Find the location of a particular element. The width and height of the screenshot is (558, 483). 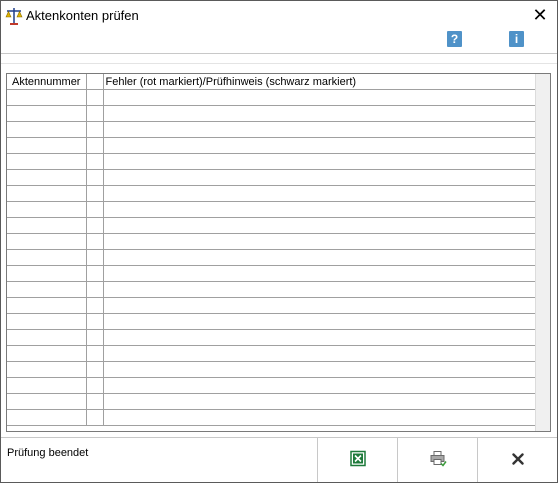

print-button is located at coordinates (437, 460).